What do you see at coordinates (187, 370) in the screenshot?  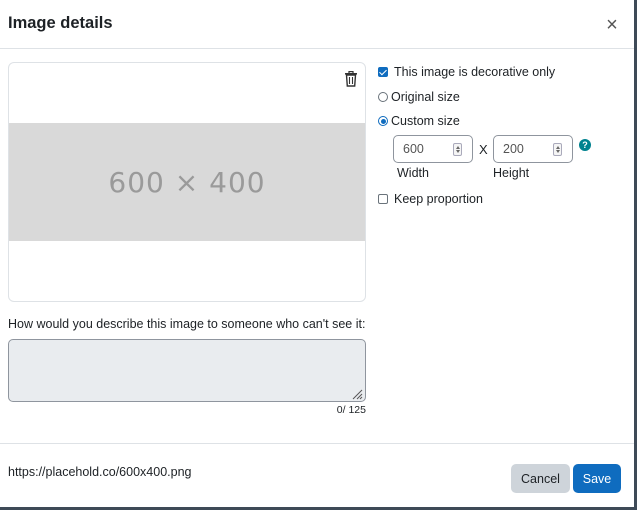 I see `description-textarea` at bounding box center [187, 370].